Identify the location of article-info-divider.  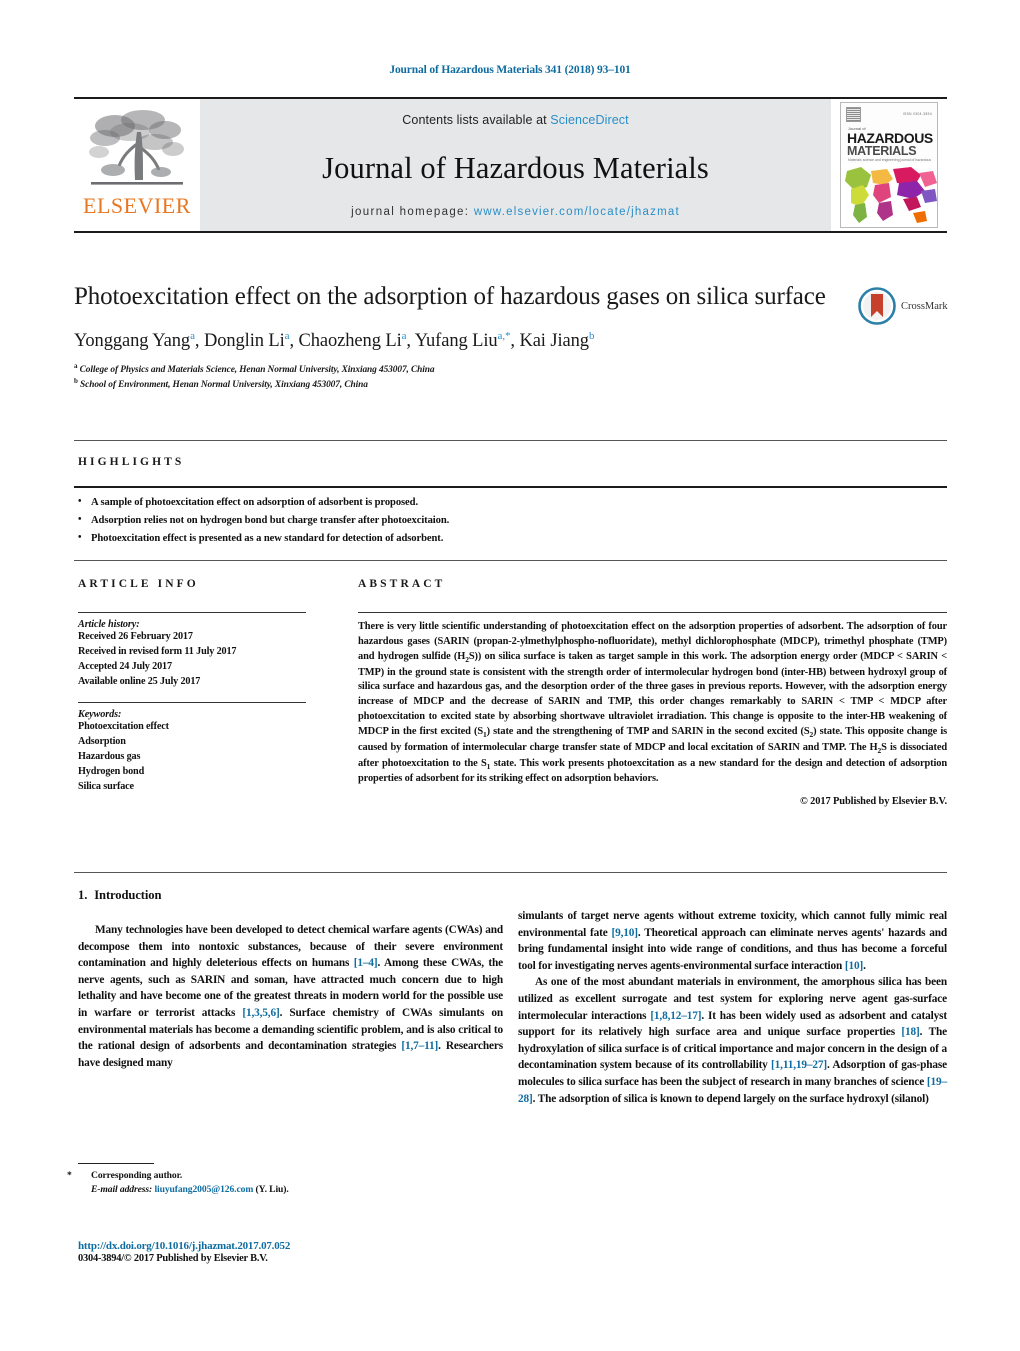
(192, 612).